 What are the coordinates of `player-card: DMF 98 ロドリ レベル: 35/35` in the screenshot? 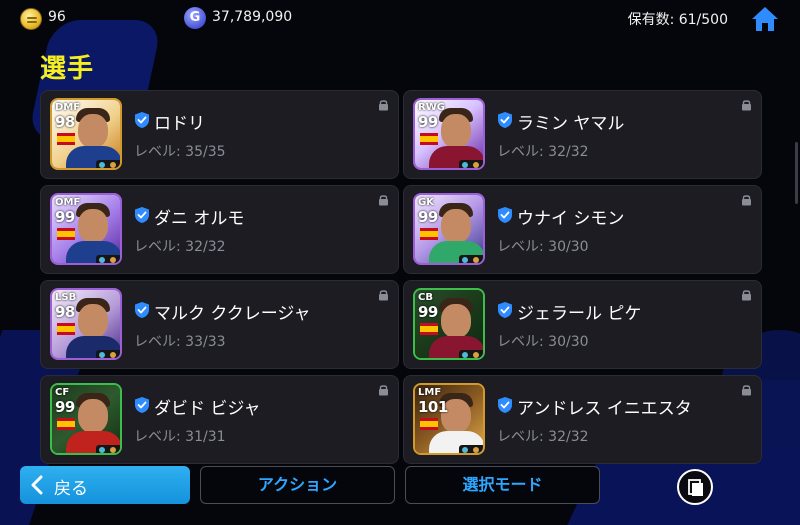 It's located at (219, 134).